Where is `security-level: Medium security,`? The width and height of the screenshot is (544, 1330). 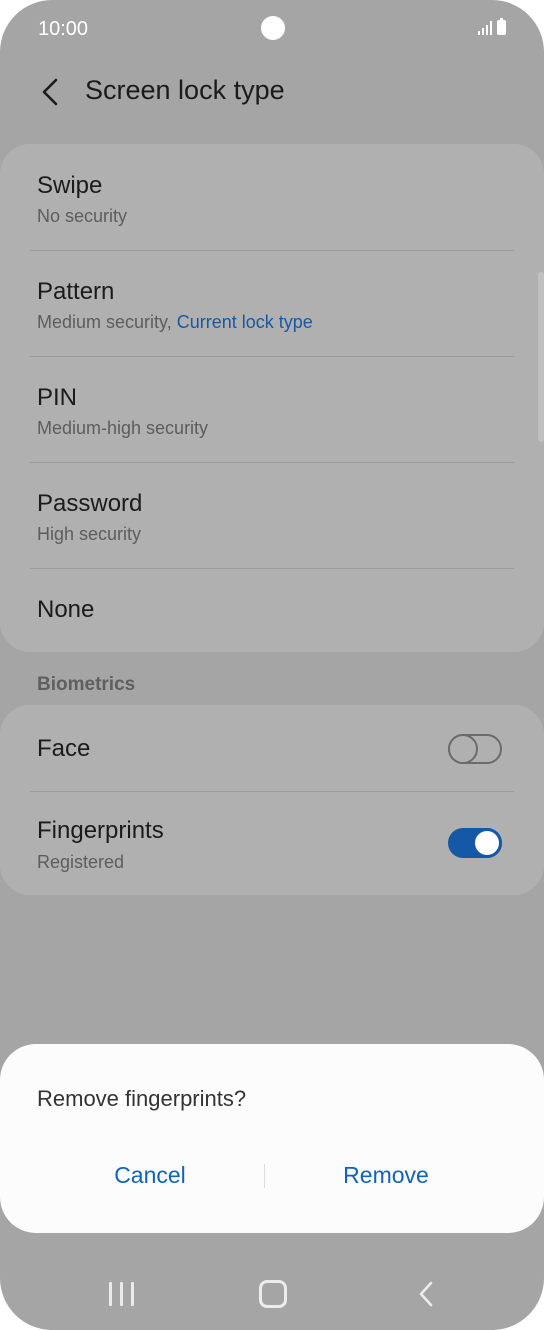
security-level: Medium security, is located at coordinates (104, 322).